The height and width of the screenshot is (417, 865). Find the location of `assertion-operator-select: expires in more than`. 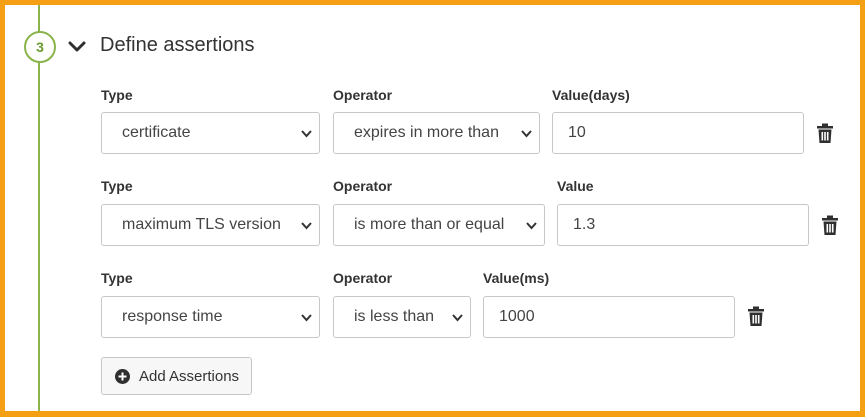

assertion-operator-select: expires in more than is located at coordinates (436, 133).